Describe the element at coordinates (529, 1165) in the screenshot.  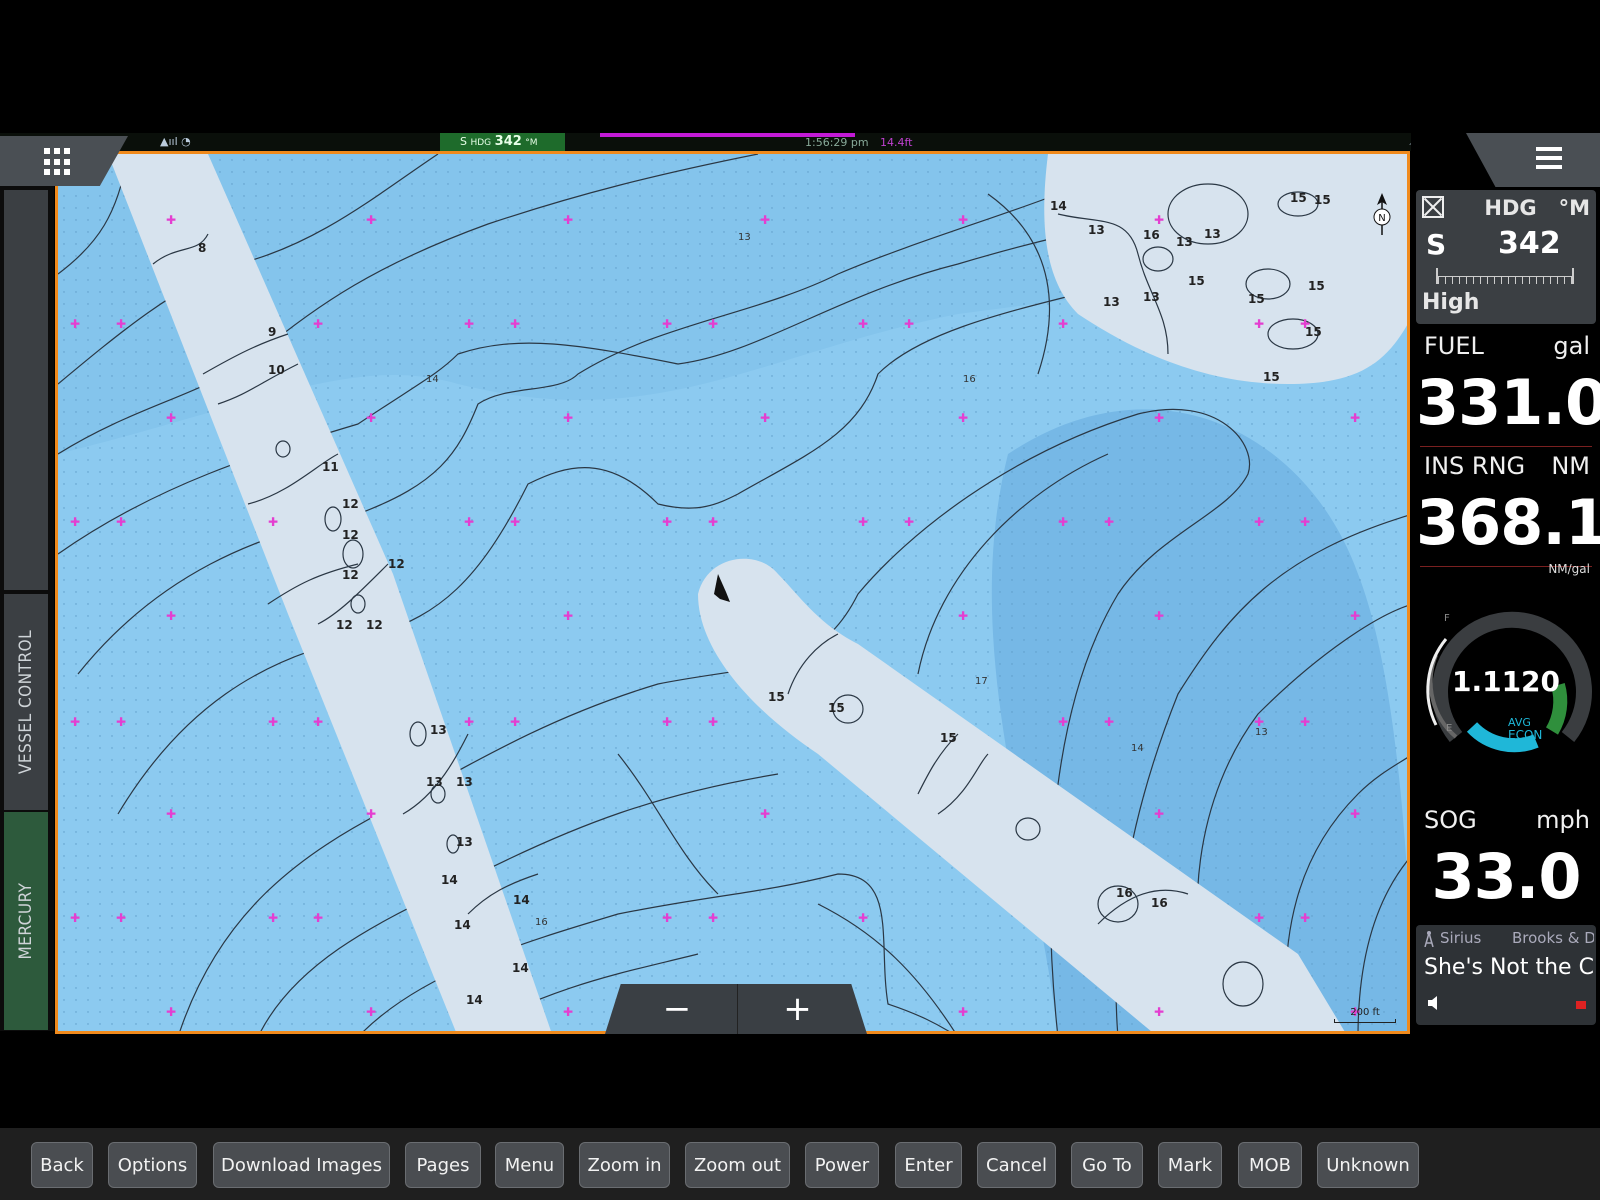
I see `menu-hw-button: Menu` at that location.